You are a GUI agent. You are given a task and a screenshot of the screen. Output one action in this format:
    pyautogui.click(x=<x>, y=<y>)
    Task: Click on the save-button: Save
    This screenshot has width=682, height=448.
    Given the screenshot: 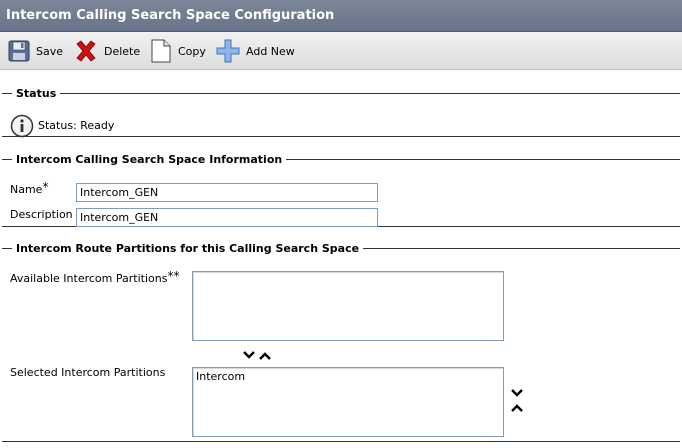 What is the action you would take?
    pyautogui.click(x=35, y=51)
    